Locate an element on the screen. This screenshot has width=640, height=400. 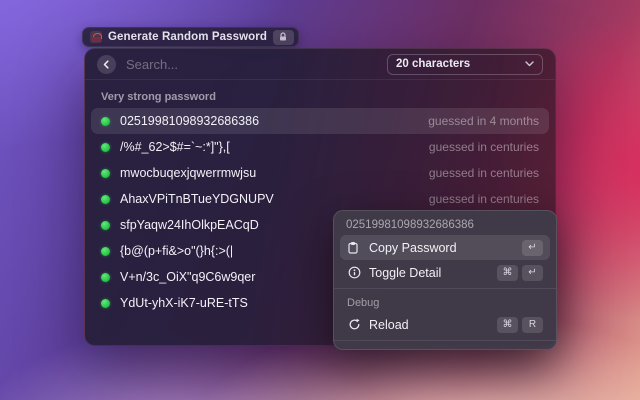
chevron-left-icon is located at coordinates (106, 64).